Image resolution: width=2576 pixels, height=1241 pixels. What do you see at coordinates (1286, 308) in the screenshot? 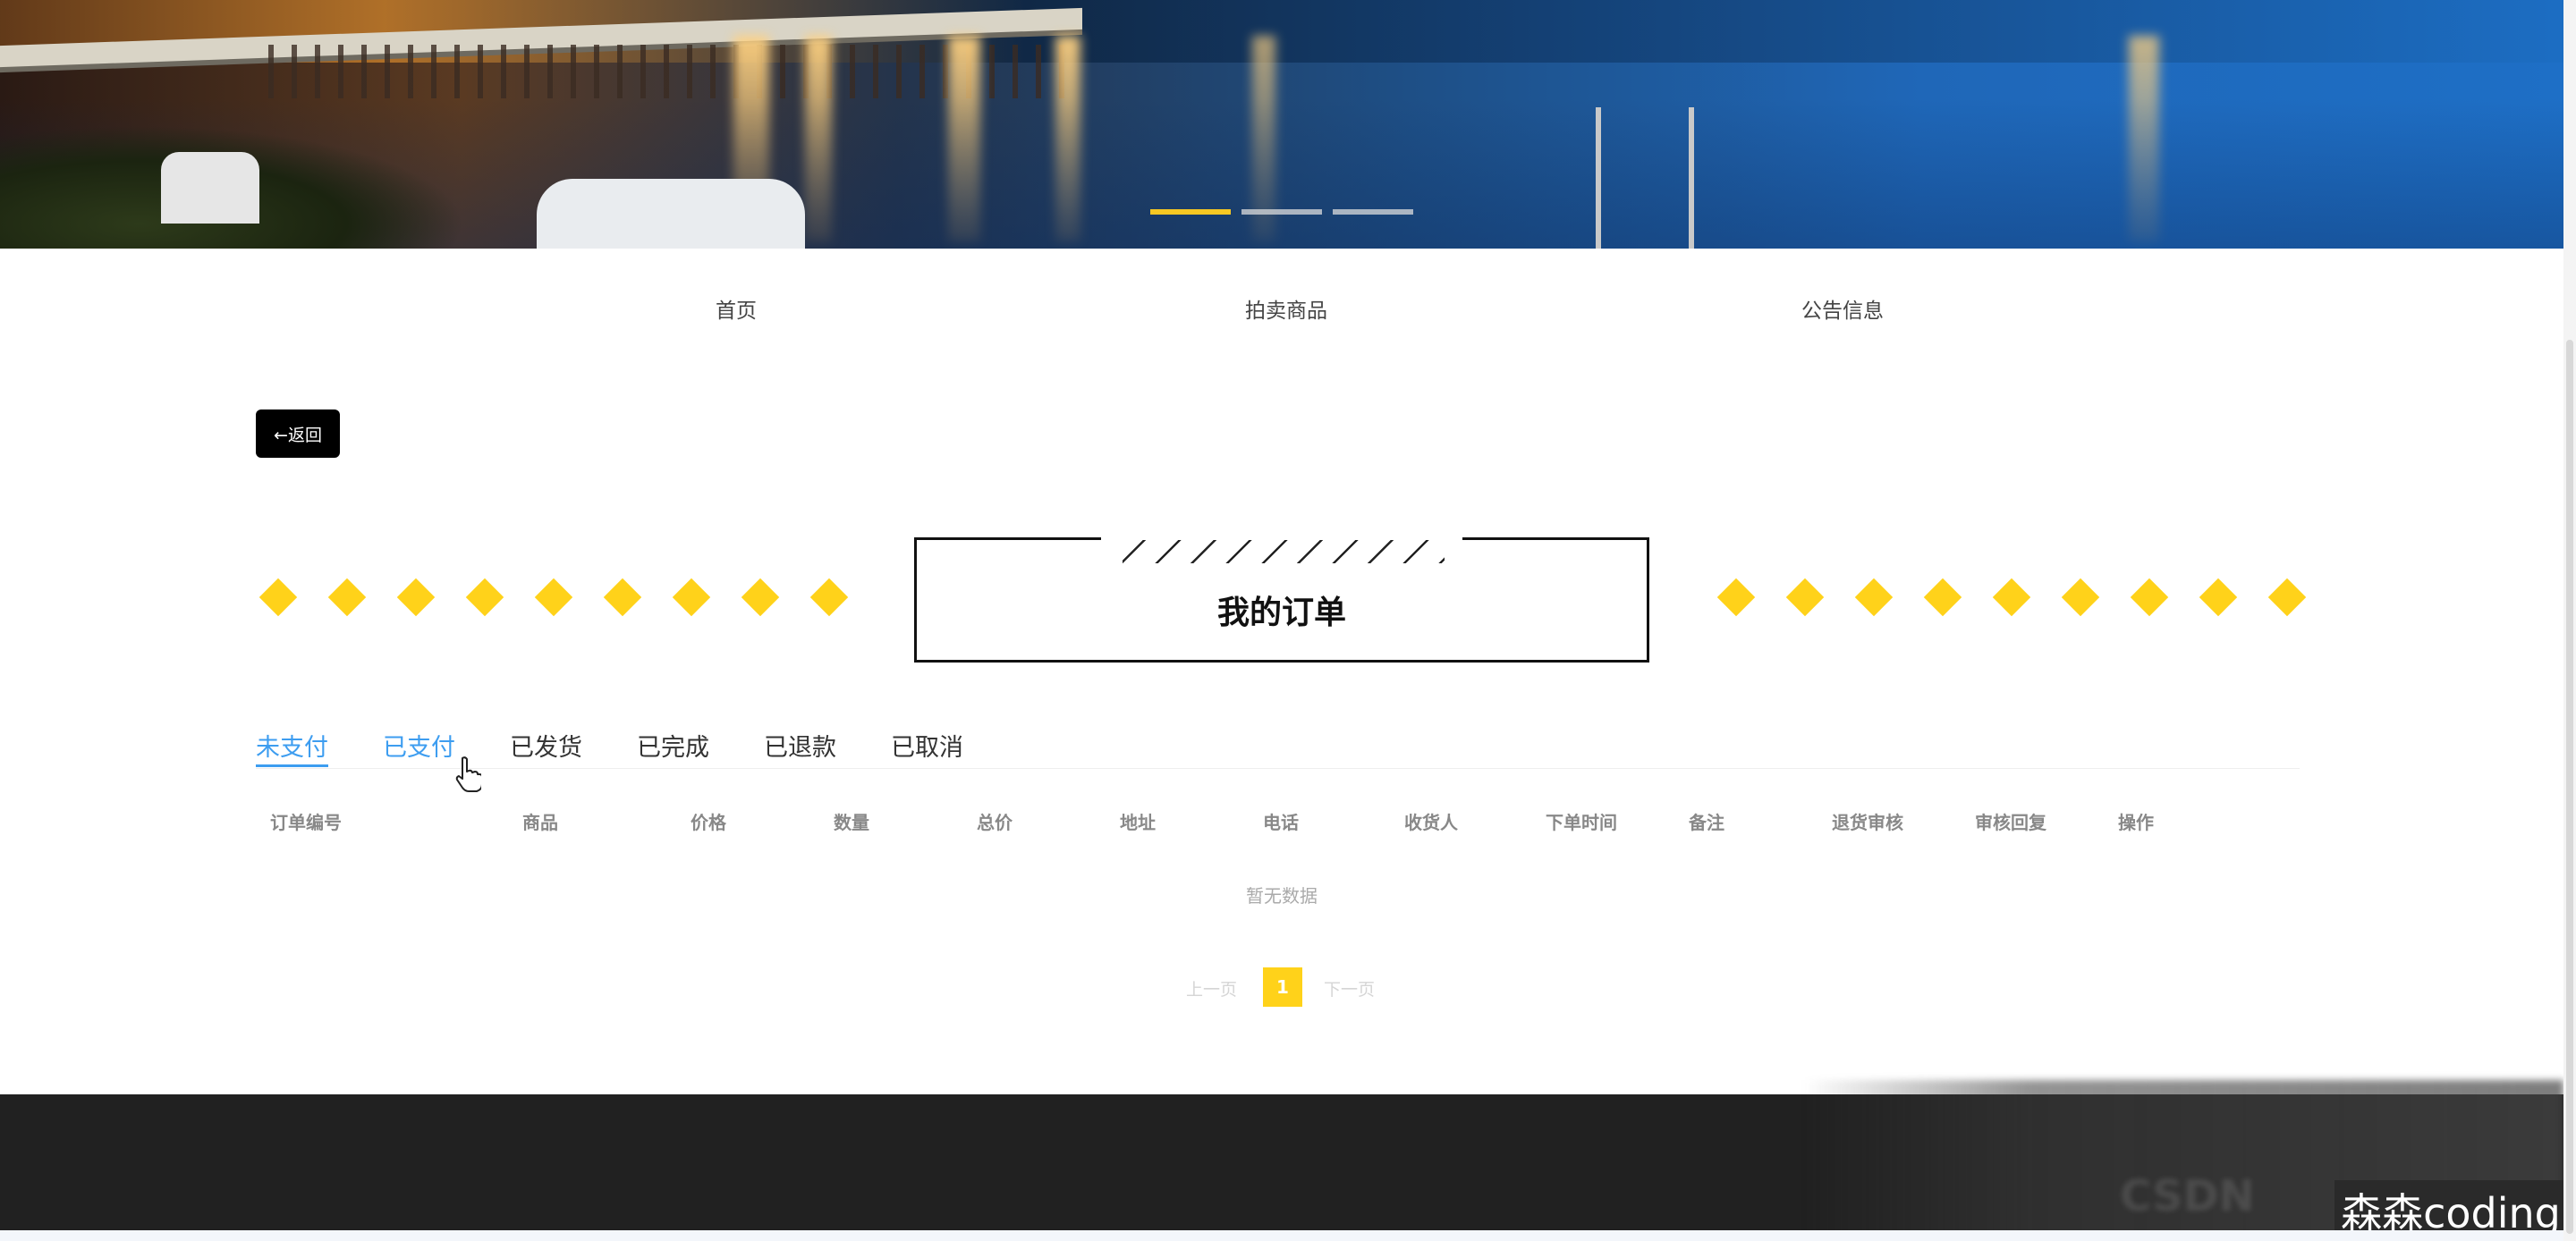
I see `nav-item-auction-goods: 拍卖商品` at bounding box center [1286, 308].